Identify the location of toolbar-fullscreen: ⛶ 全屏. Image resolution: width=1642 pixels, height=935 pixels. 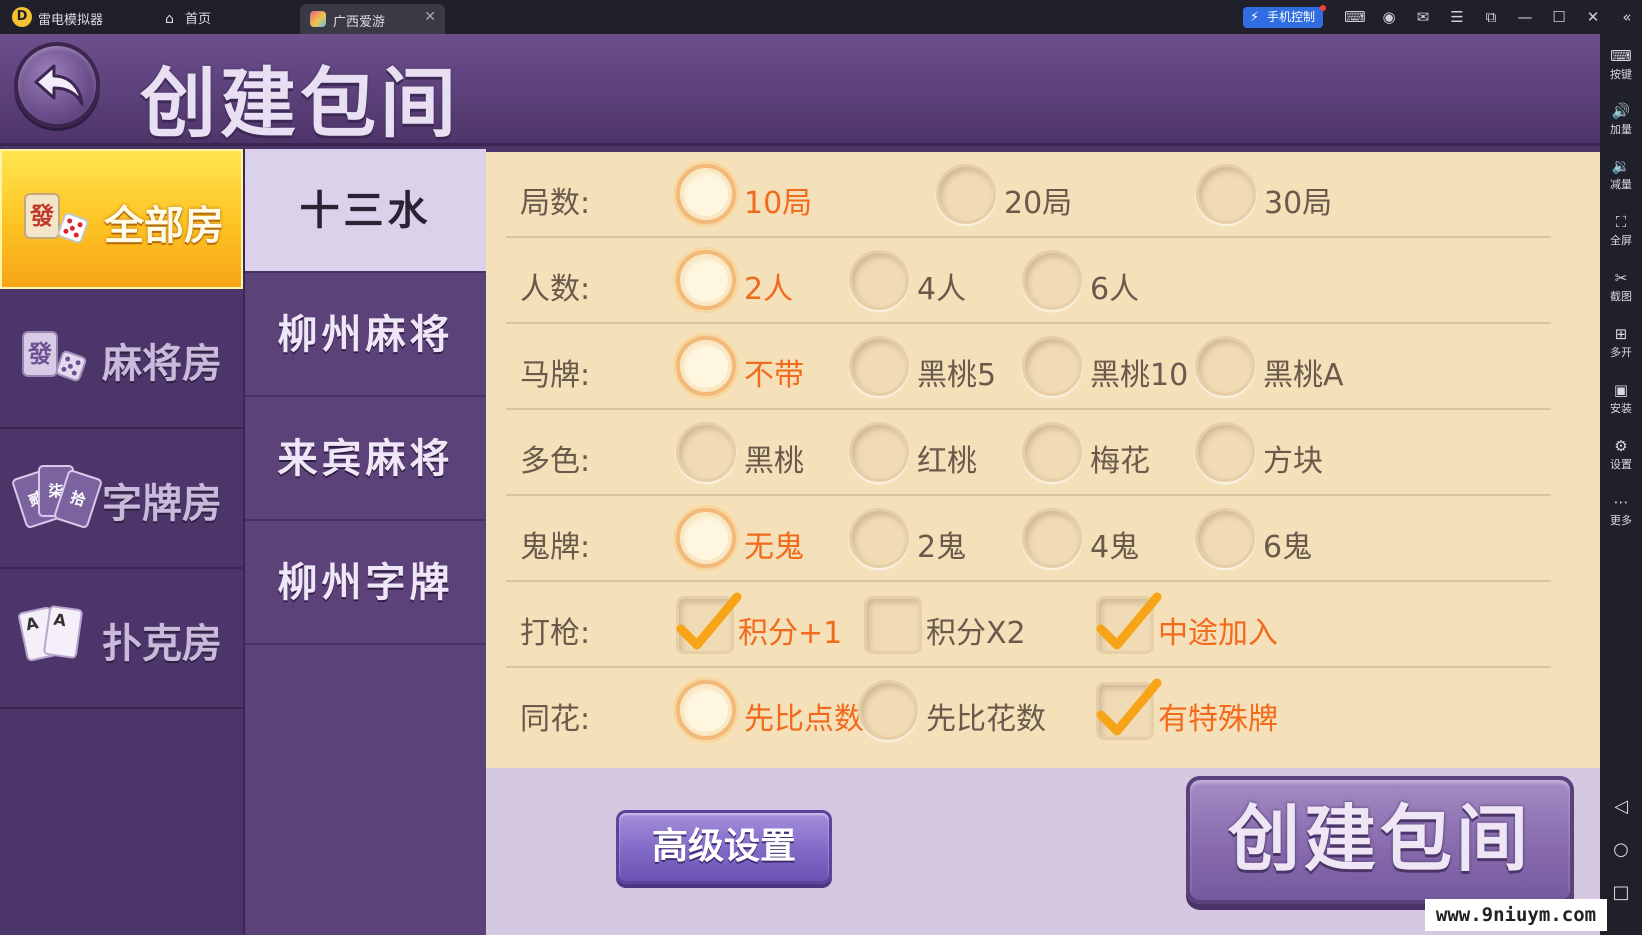
(1621, 230).